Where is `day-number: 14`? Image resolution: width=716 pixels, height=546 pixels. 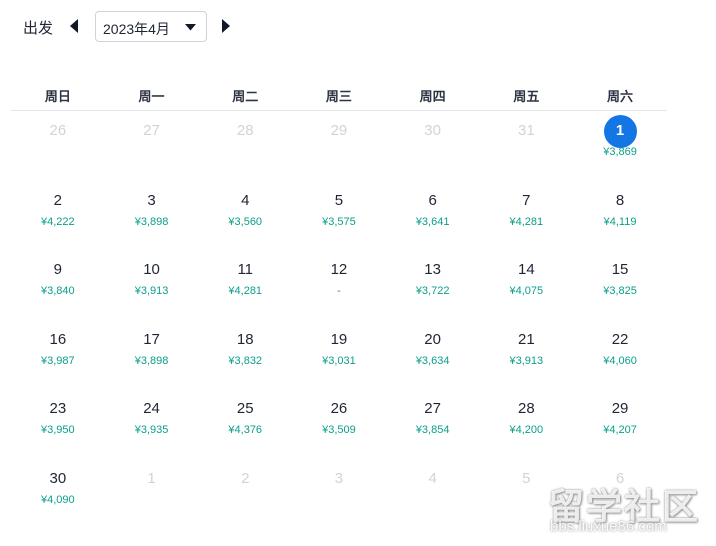
day-number: 14 is located at coordinates (526, 269).